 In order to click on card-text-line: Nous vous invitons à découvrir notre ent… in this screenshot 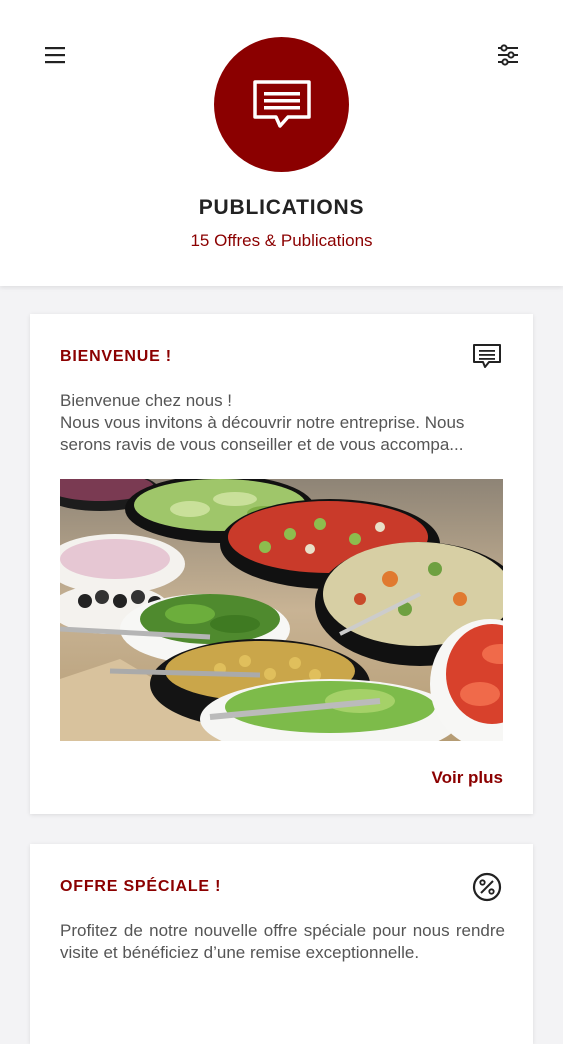, I will do `click(262, 422)`.